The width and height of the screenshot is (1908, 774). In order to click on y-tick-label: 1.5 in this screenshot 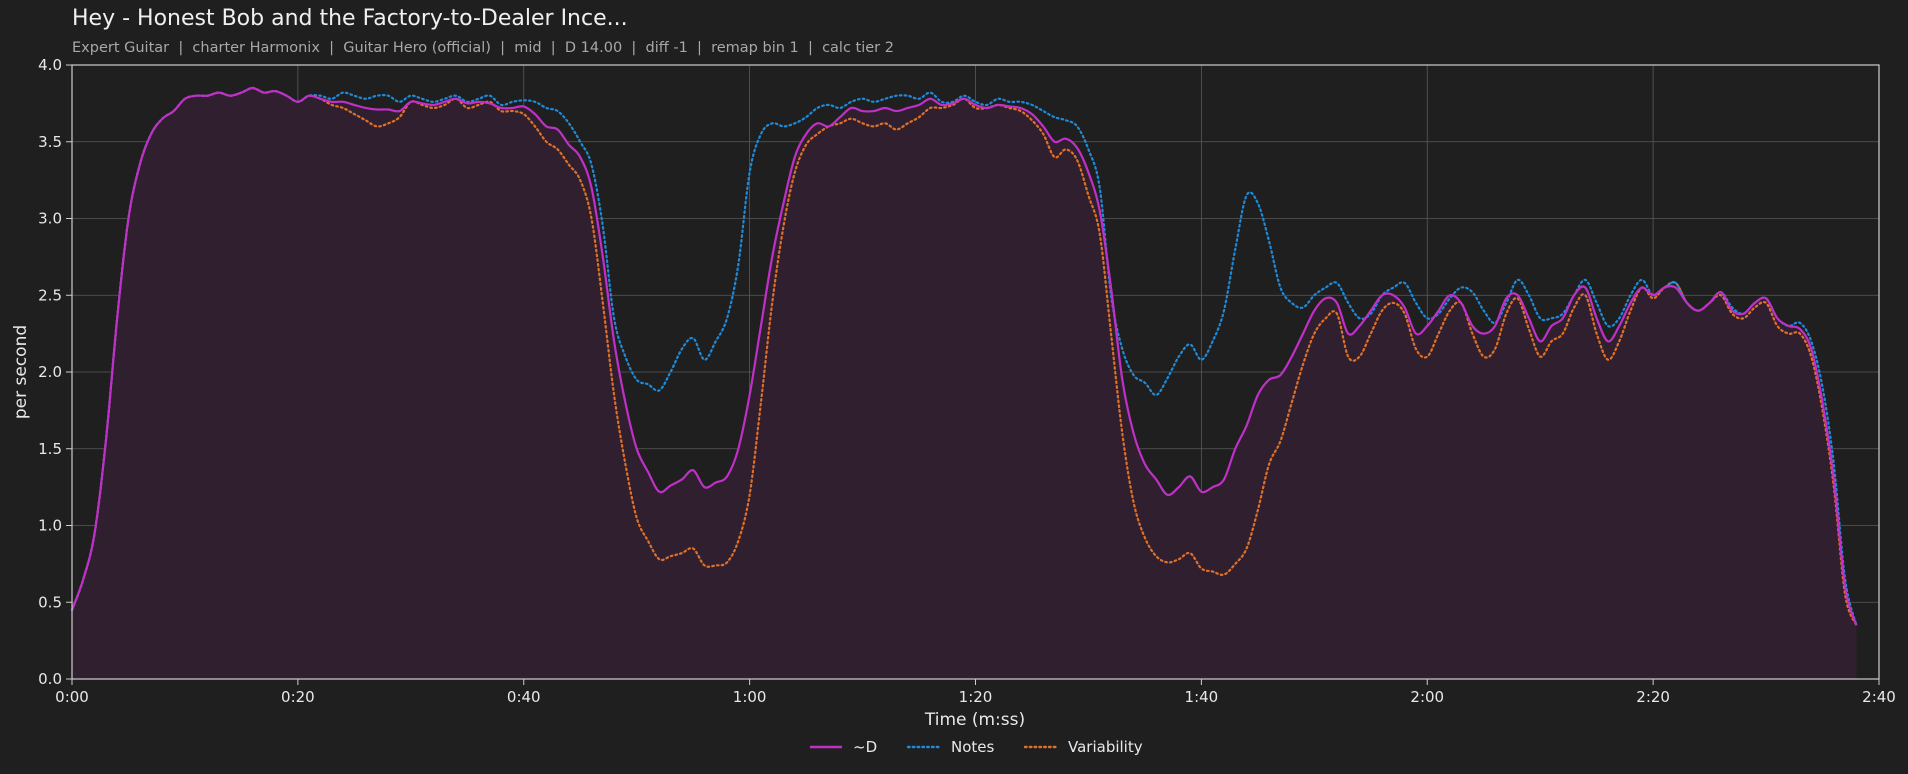, I will do `click(50, 449)`.